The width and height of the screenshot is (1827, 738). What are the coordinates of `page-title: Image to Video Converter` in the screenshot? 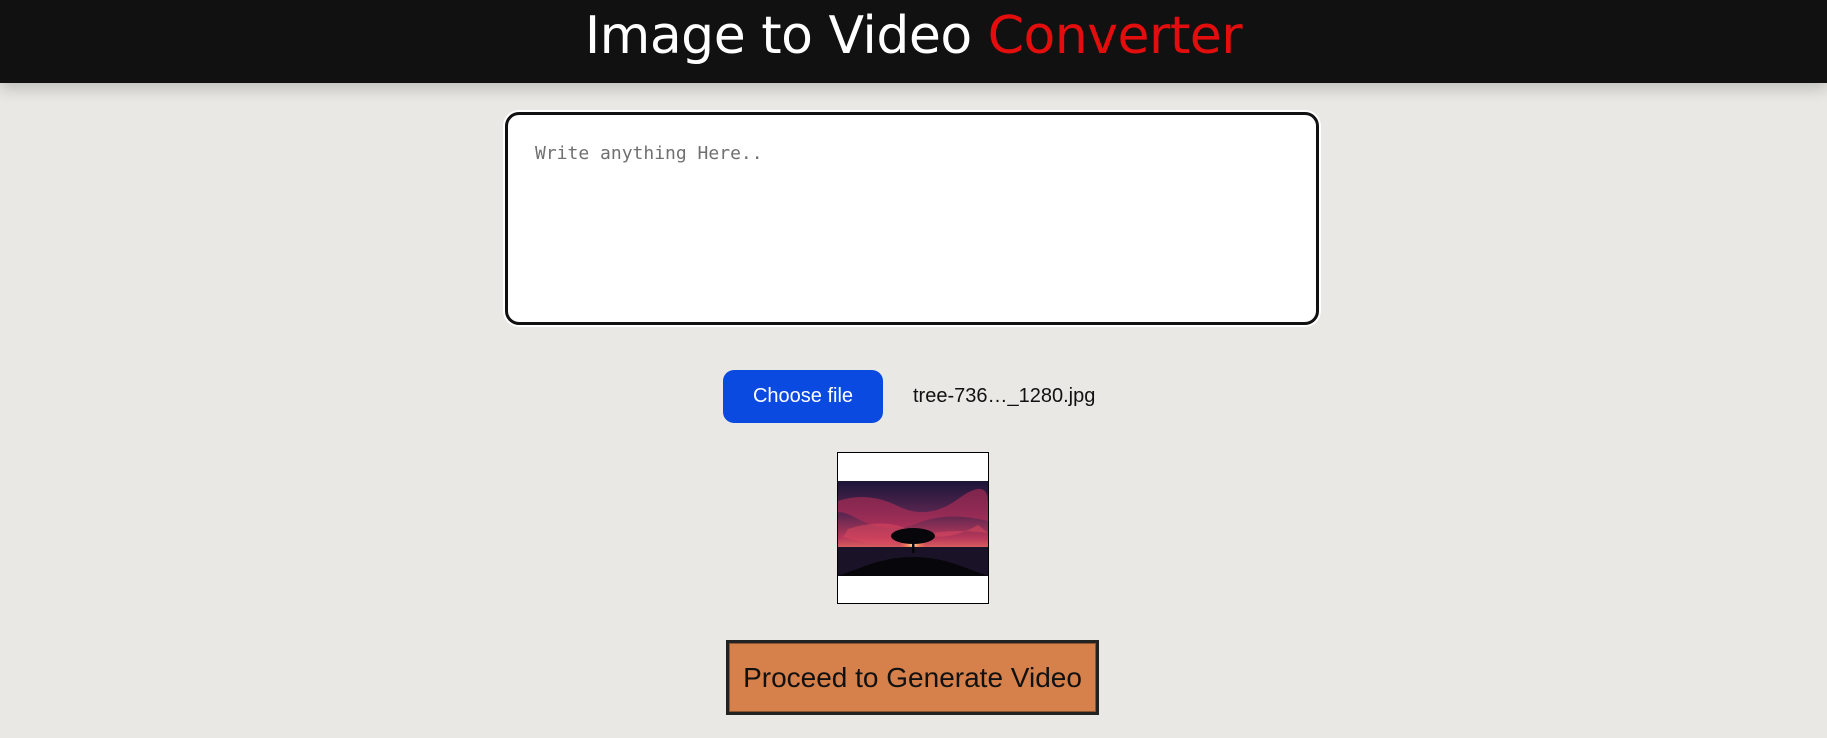 It's located at (913, 33).